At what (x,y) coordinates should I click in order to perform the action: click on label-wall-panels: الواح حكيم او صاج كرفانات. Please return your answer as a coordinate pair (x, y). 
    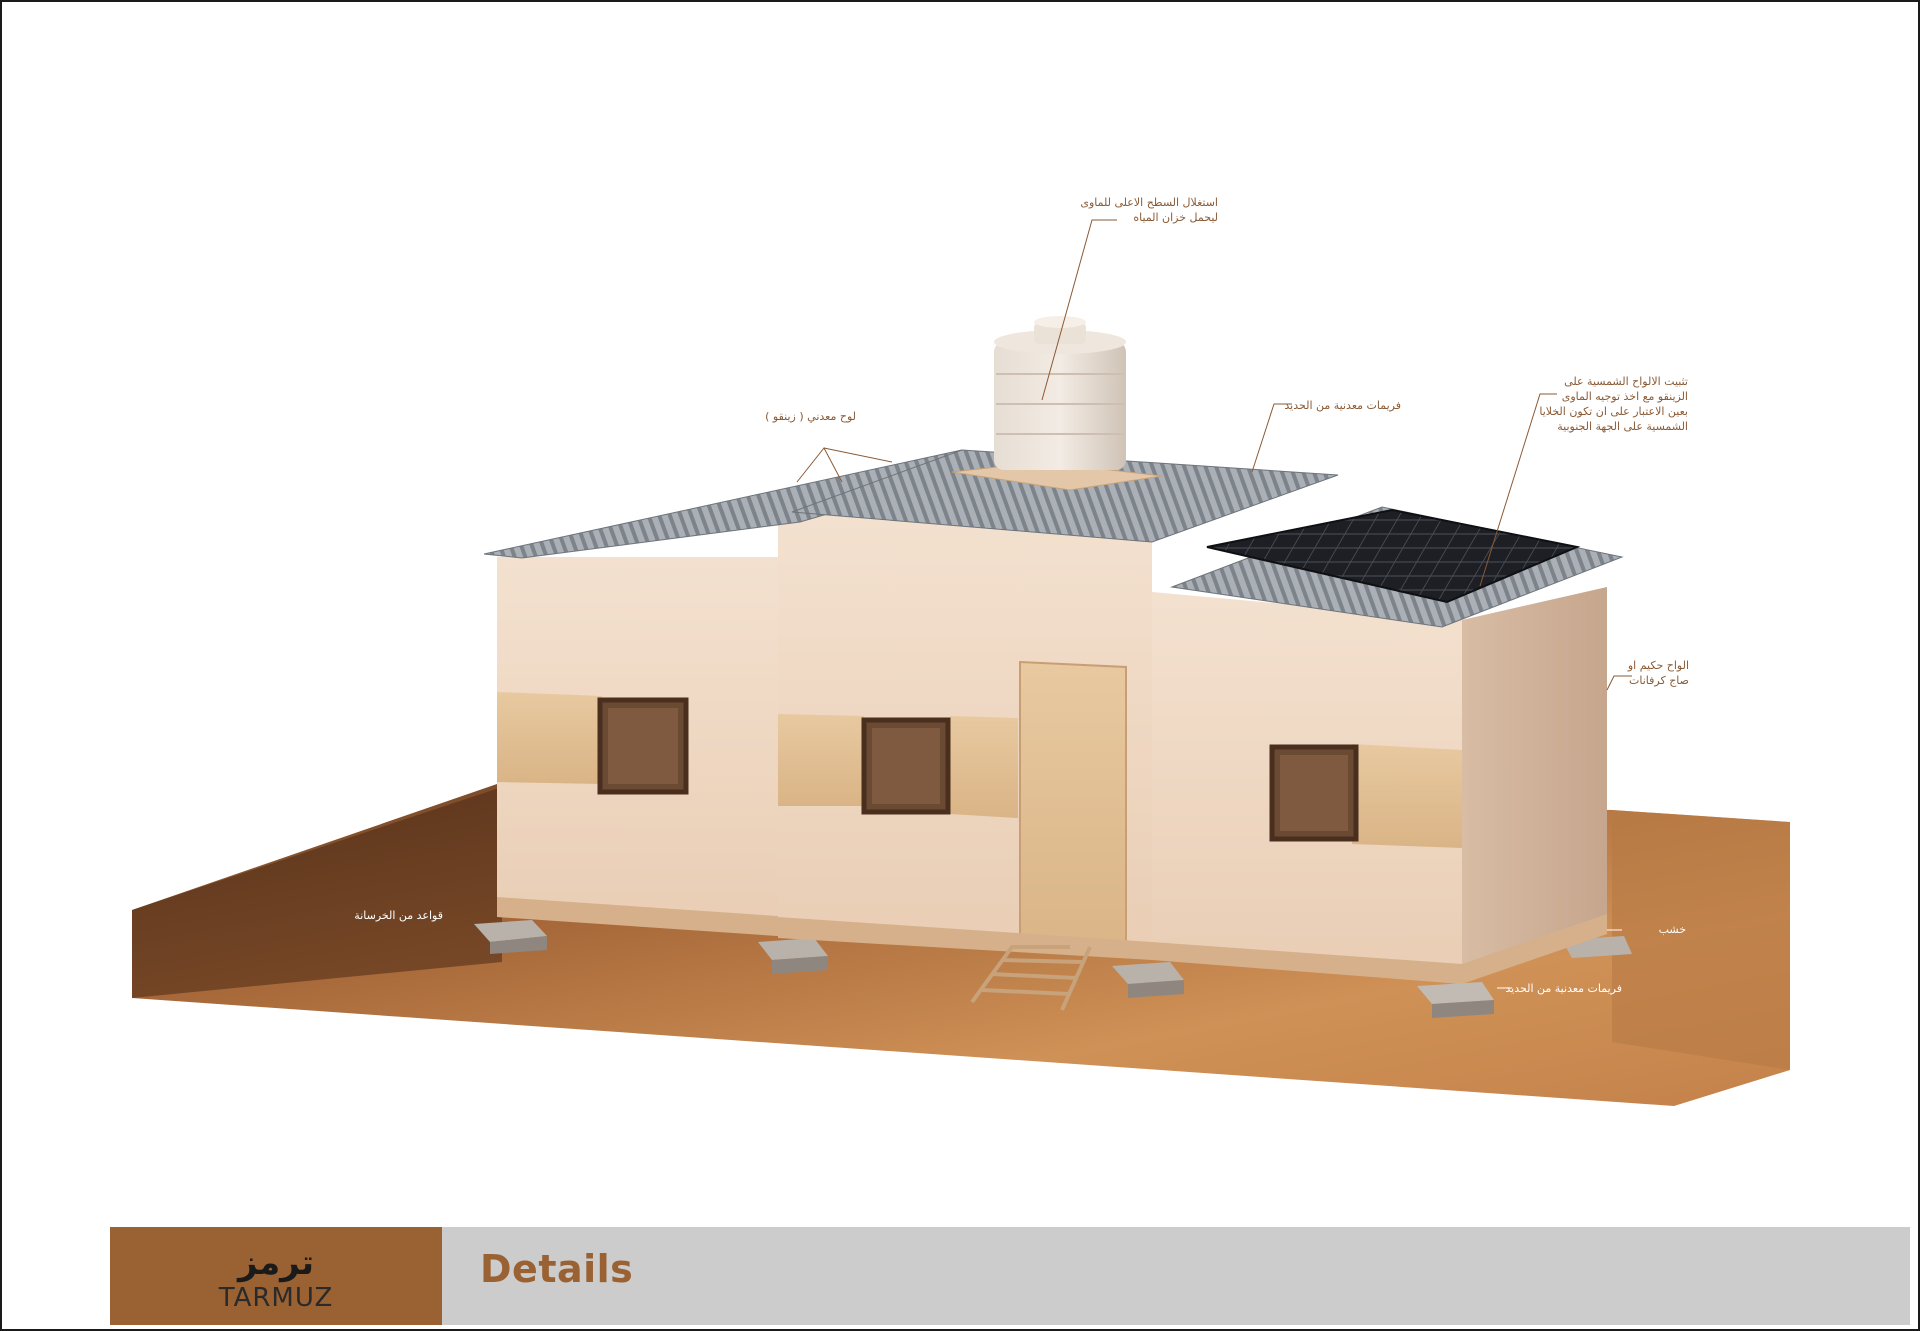
    Looking at the image, I should click on (1658, 673).